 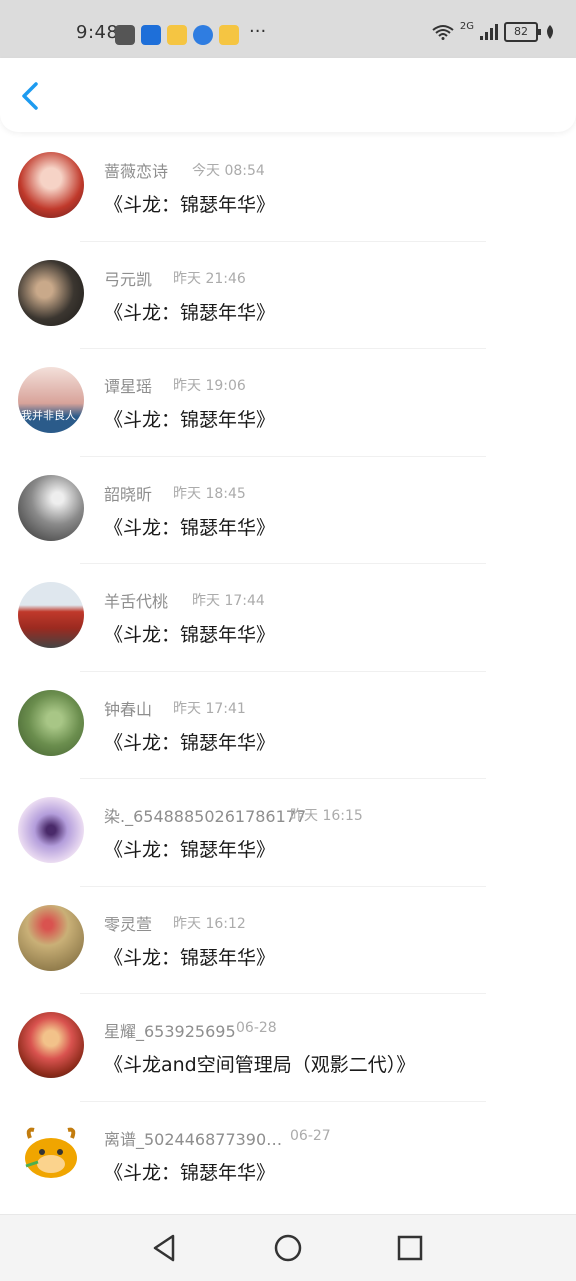 I want to click on more-notifications: ···, so click(x=258, y=31).